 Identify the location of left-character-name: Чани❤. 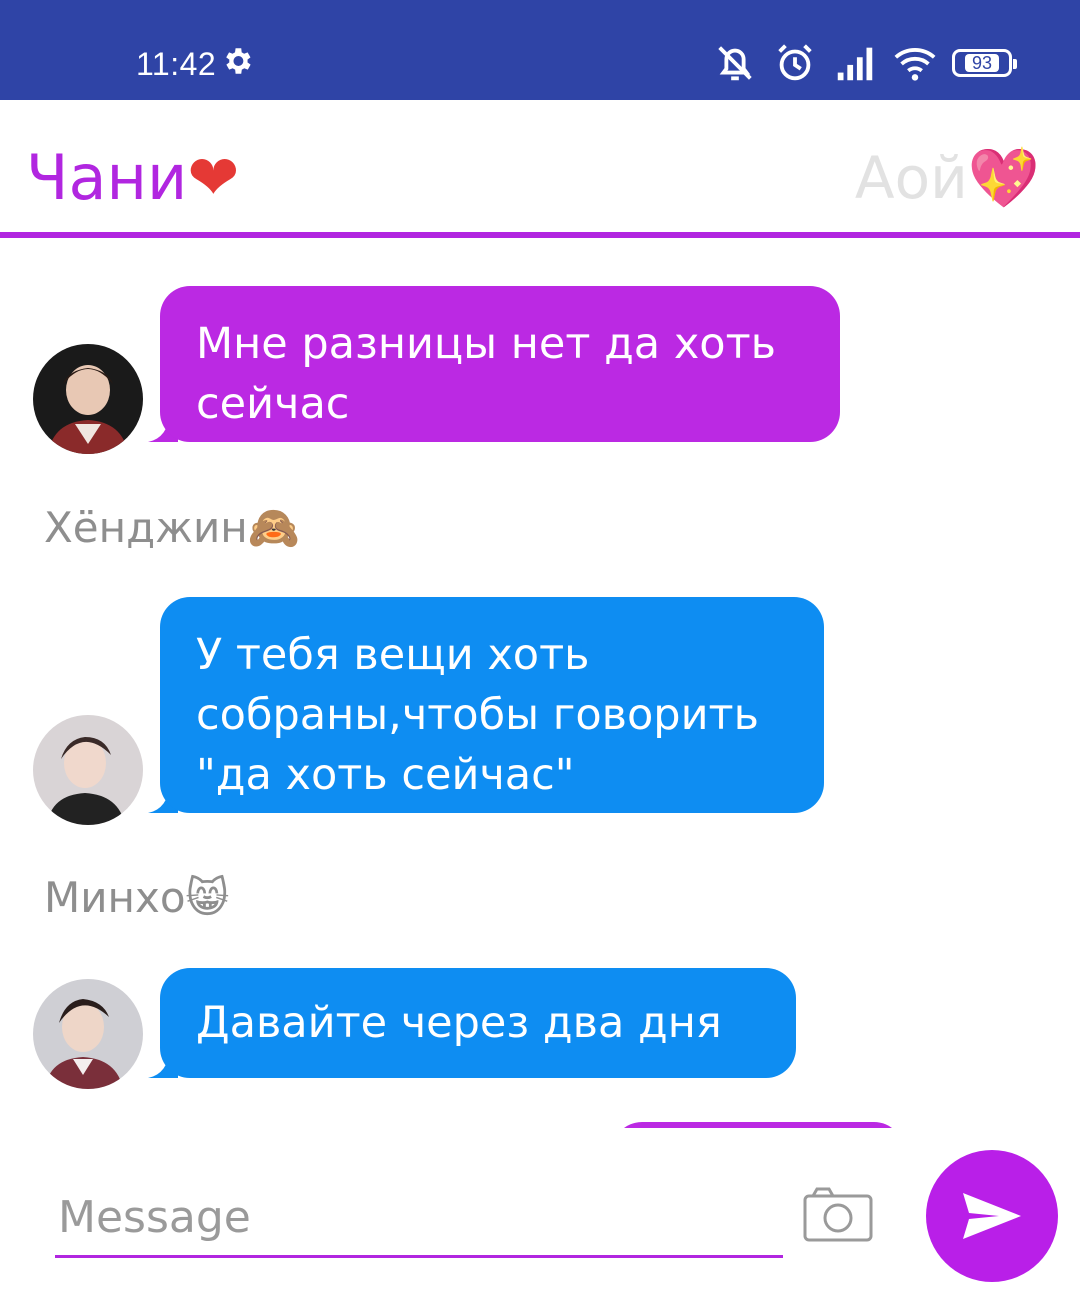
(132, 178).